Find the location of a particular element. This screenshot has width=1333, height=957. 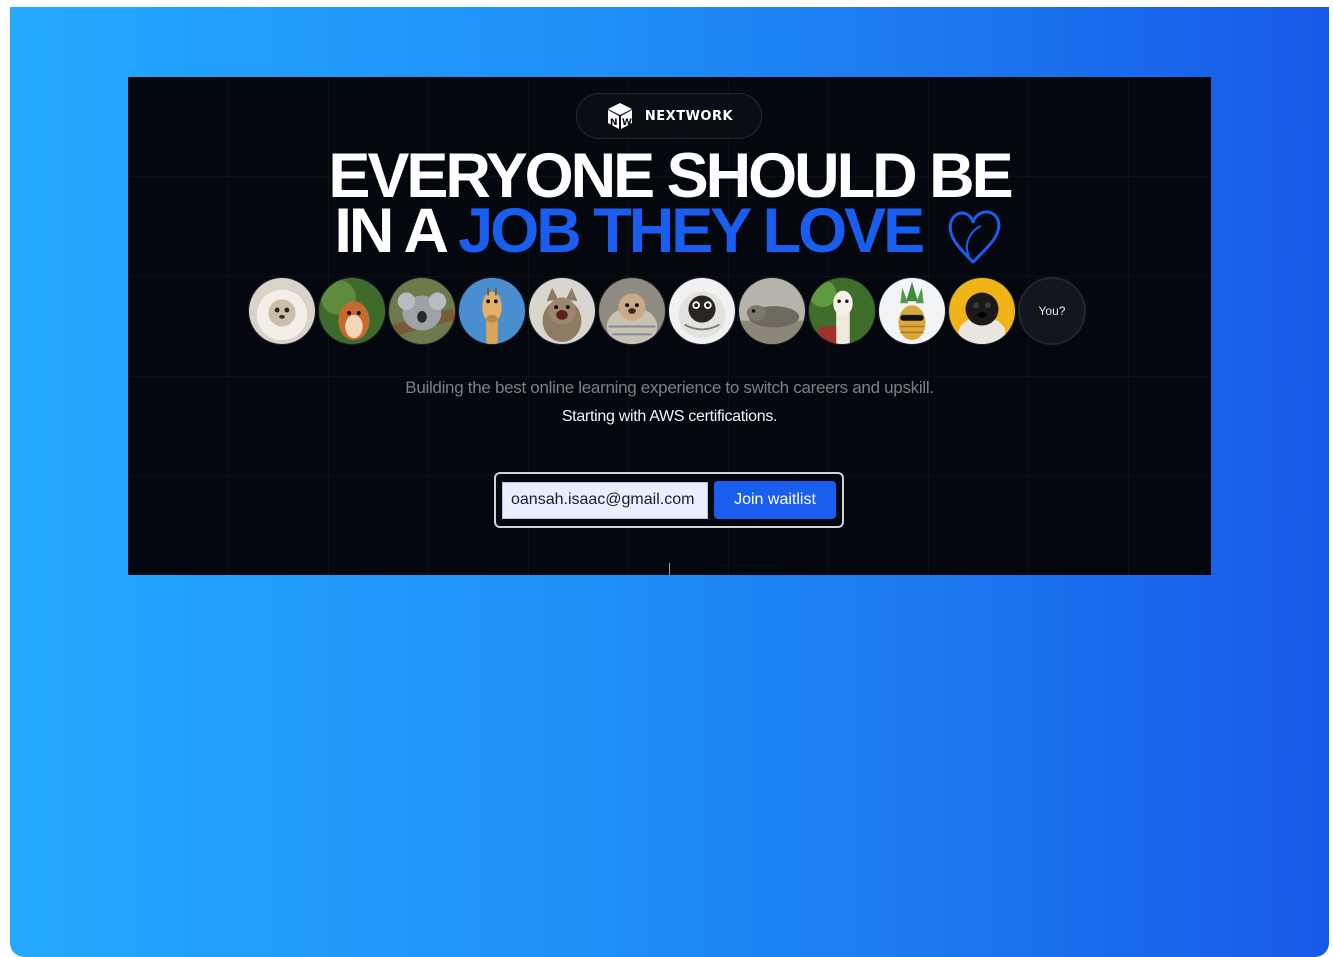

seal-avatar is located at coordinates (772, 311).